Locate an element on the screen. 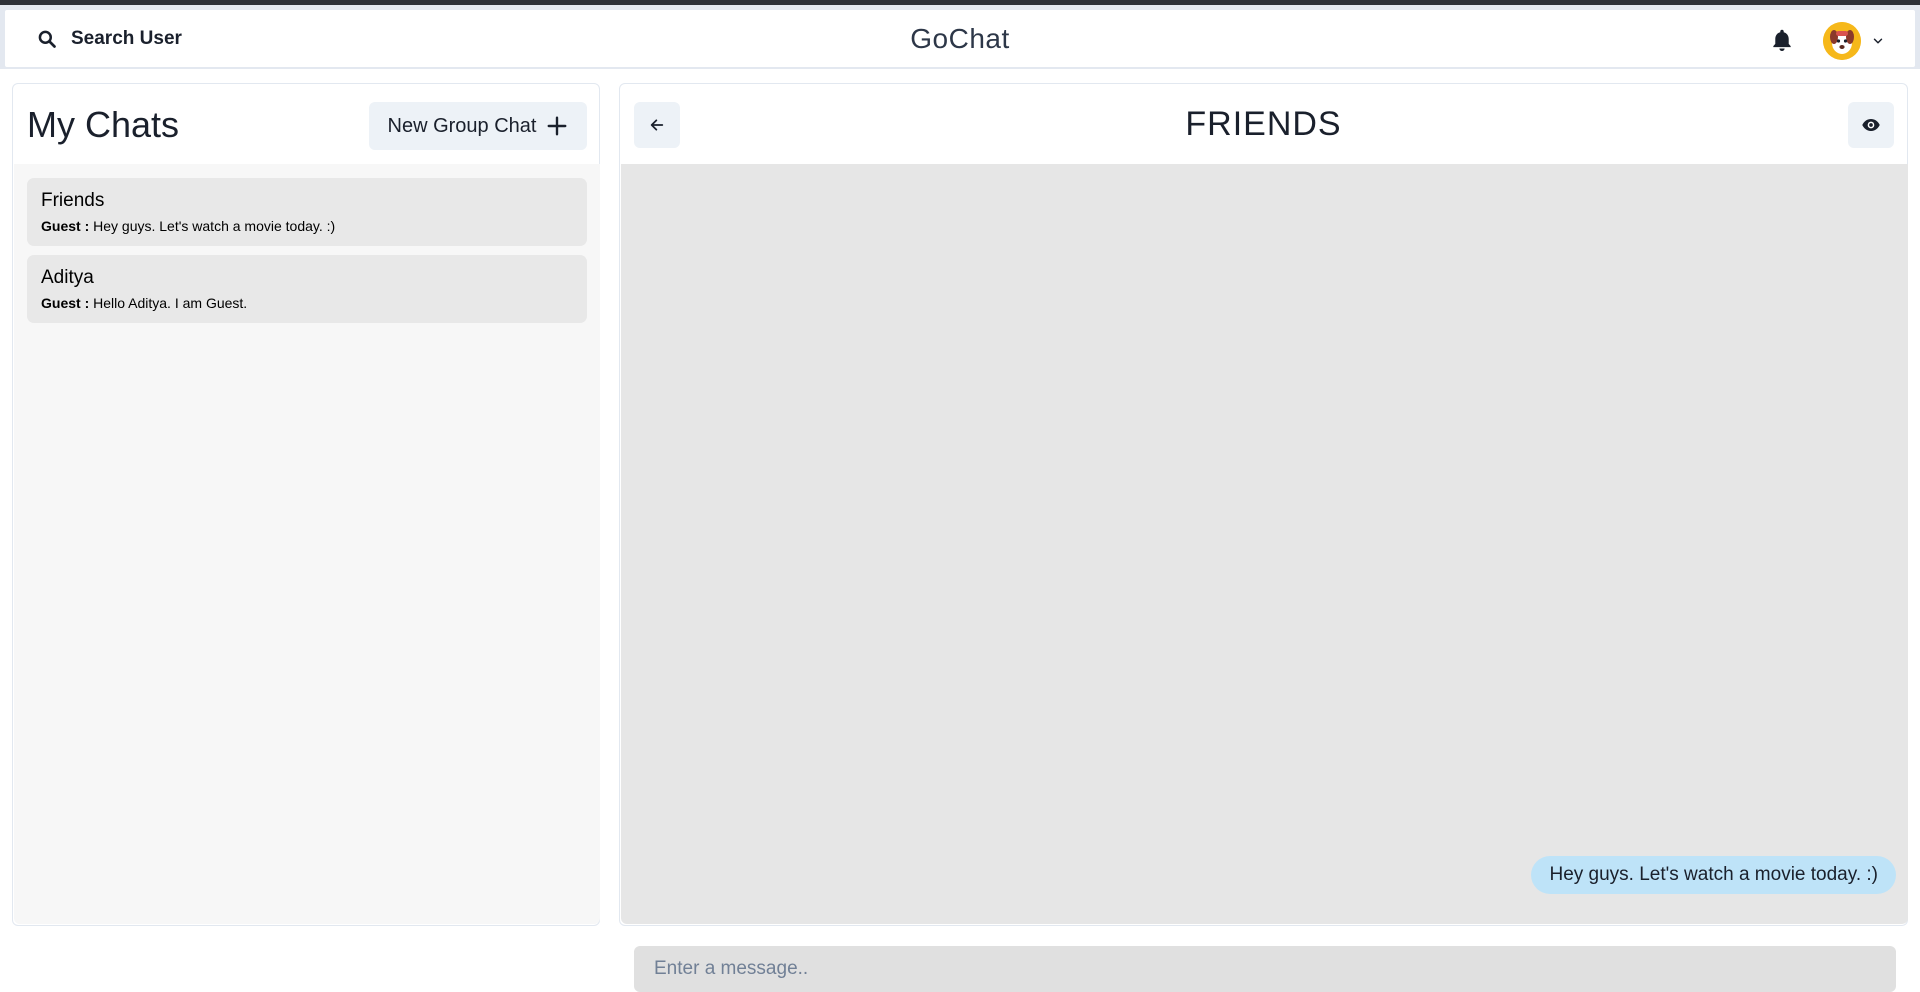 The width and height of the screenshot is (1920, 992). chat-last-message-text: Hello Aditya. I am Guest. is located at coordinates (170, 303).